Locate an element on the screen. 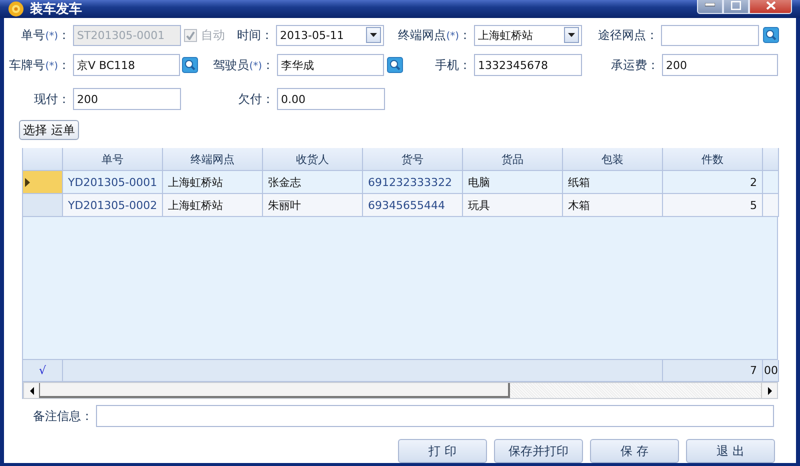 The image size is (800, 466). field-label: 单号(*)： is located at coordinates (45, 35).